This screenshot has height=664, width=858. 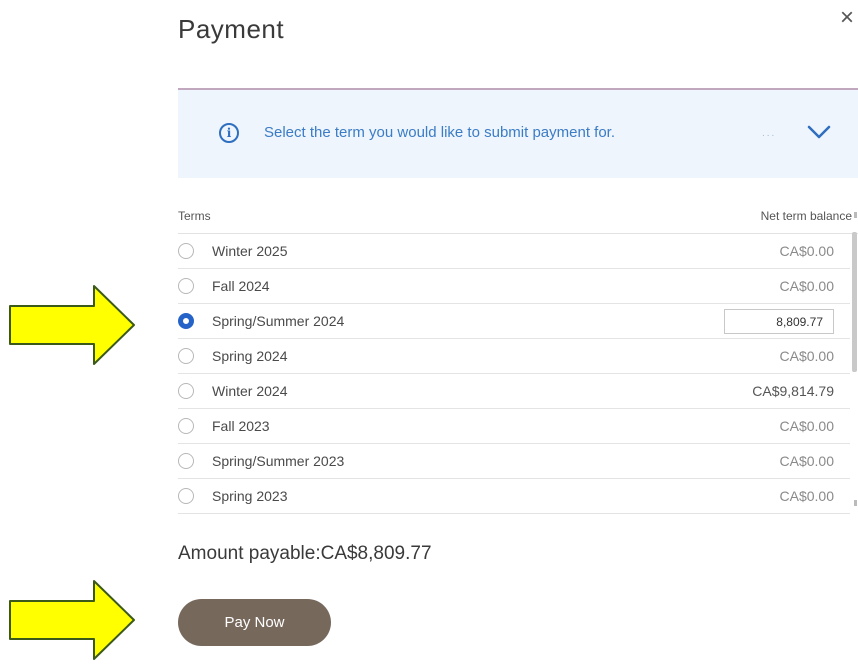 I want to click on chevron-down-icon, so click(x=819, y=132).